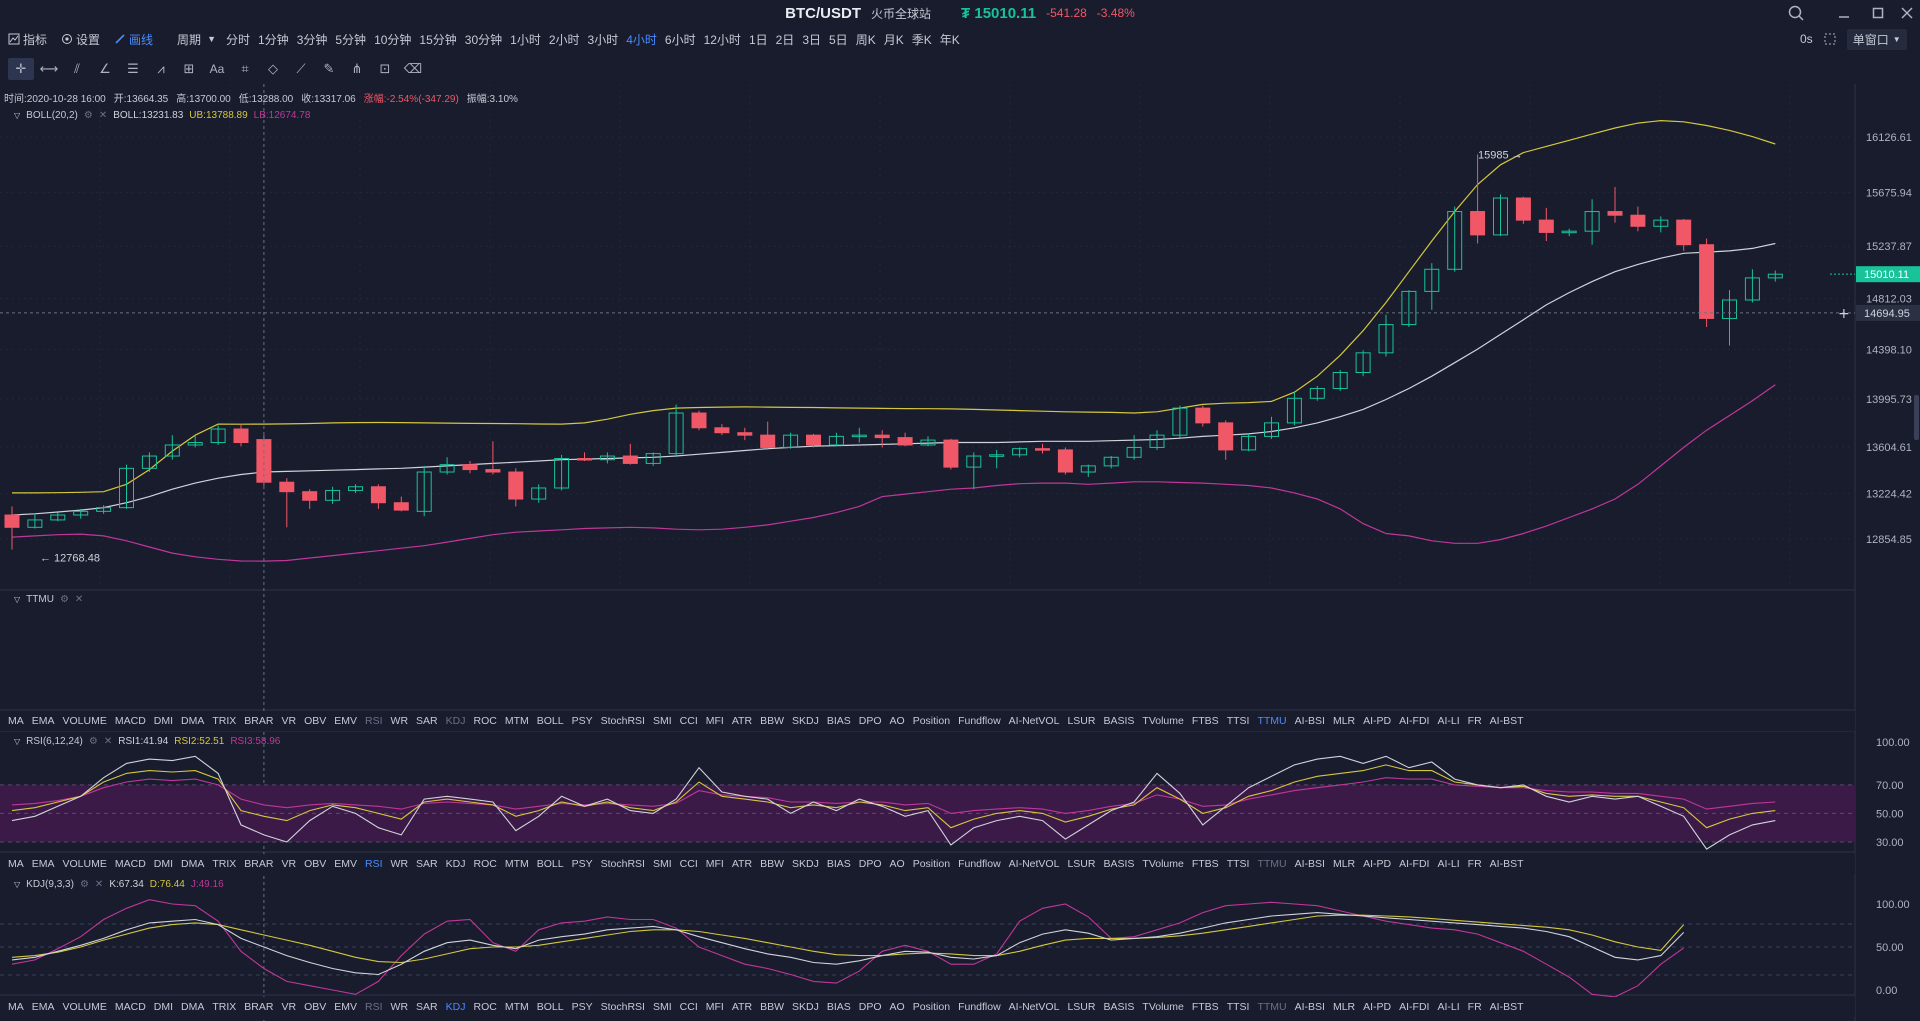 The width and height of the screenshot is (1920, 1021). I want to click on indicator-tab-dmi: DMI, so click(163, 864).